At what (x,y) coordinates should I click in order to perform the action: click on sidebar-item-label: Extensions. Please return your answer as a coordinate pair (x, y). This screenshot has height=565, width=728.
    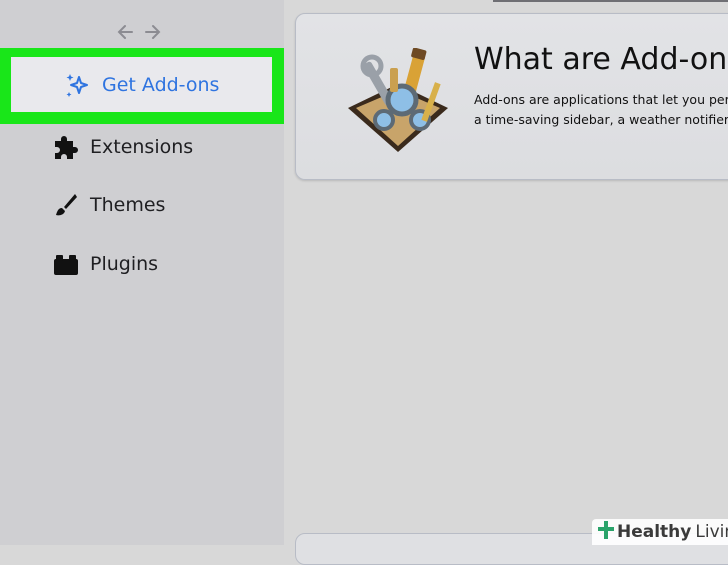
    Looking at the image, I should click on (142, 147).